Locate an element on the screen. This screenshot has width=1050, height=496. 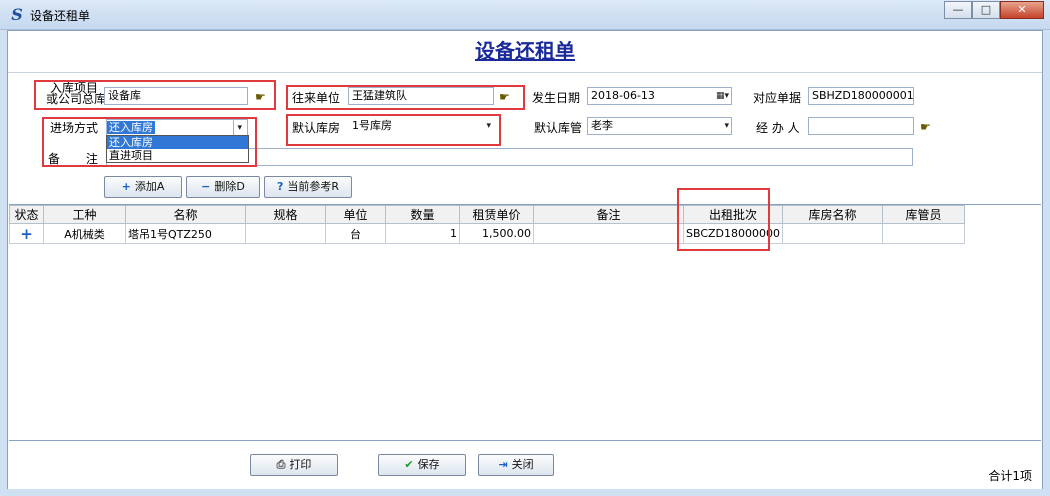
col-price: 租赁单价 is located at coordinates (496, 214).